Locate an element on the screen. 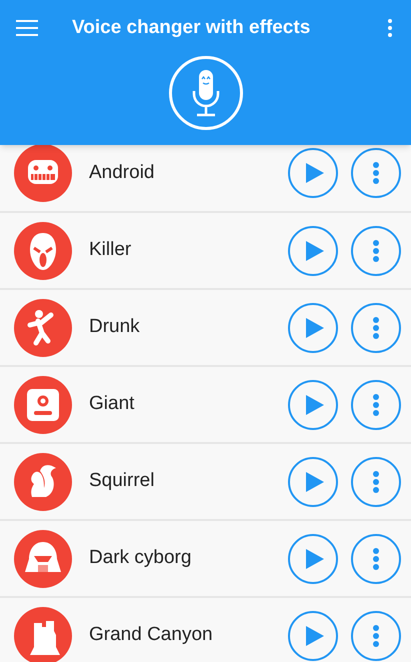 Image resolution: width=411 pixels, height=662 pixels. effect-row: Android is located at coordinates (205, 179).